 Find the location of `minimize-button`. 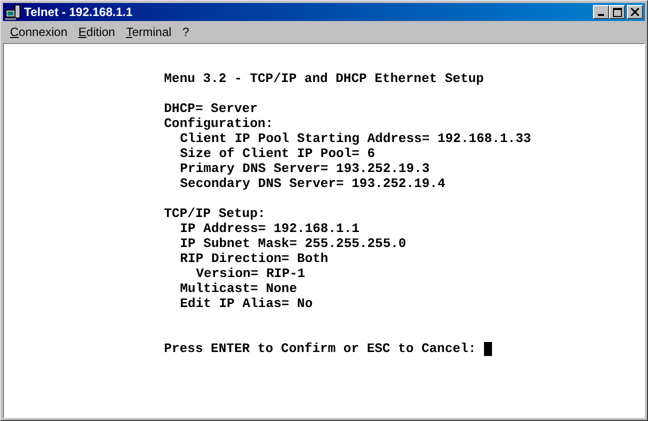

minimize-button is located at coordinates (601, 12).